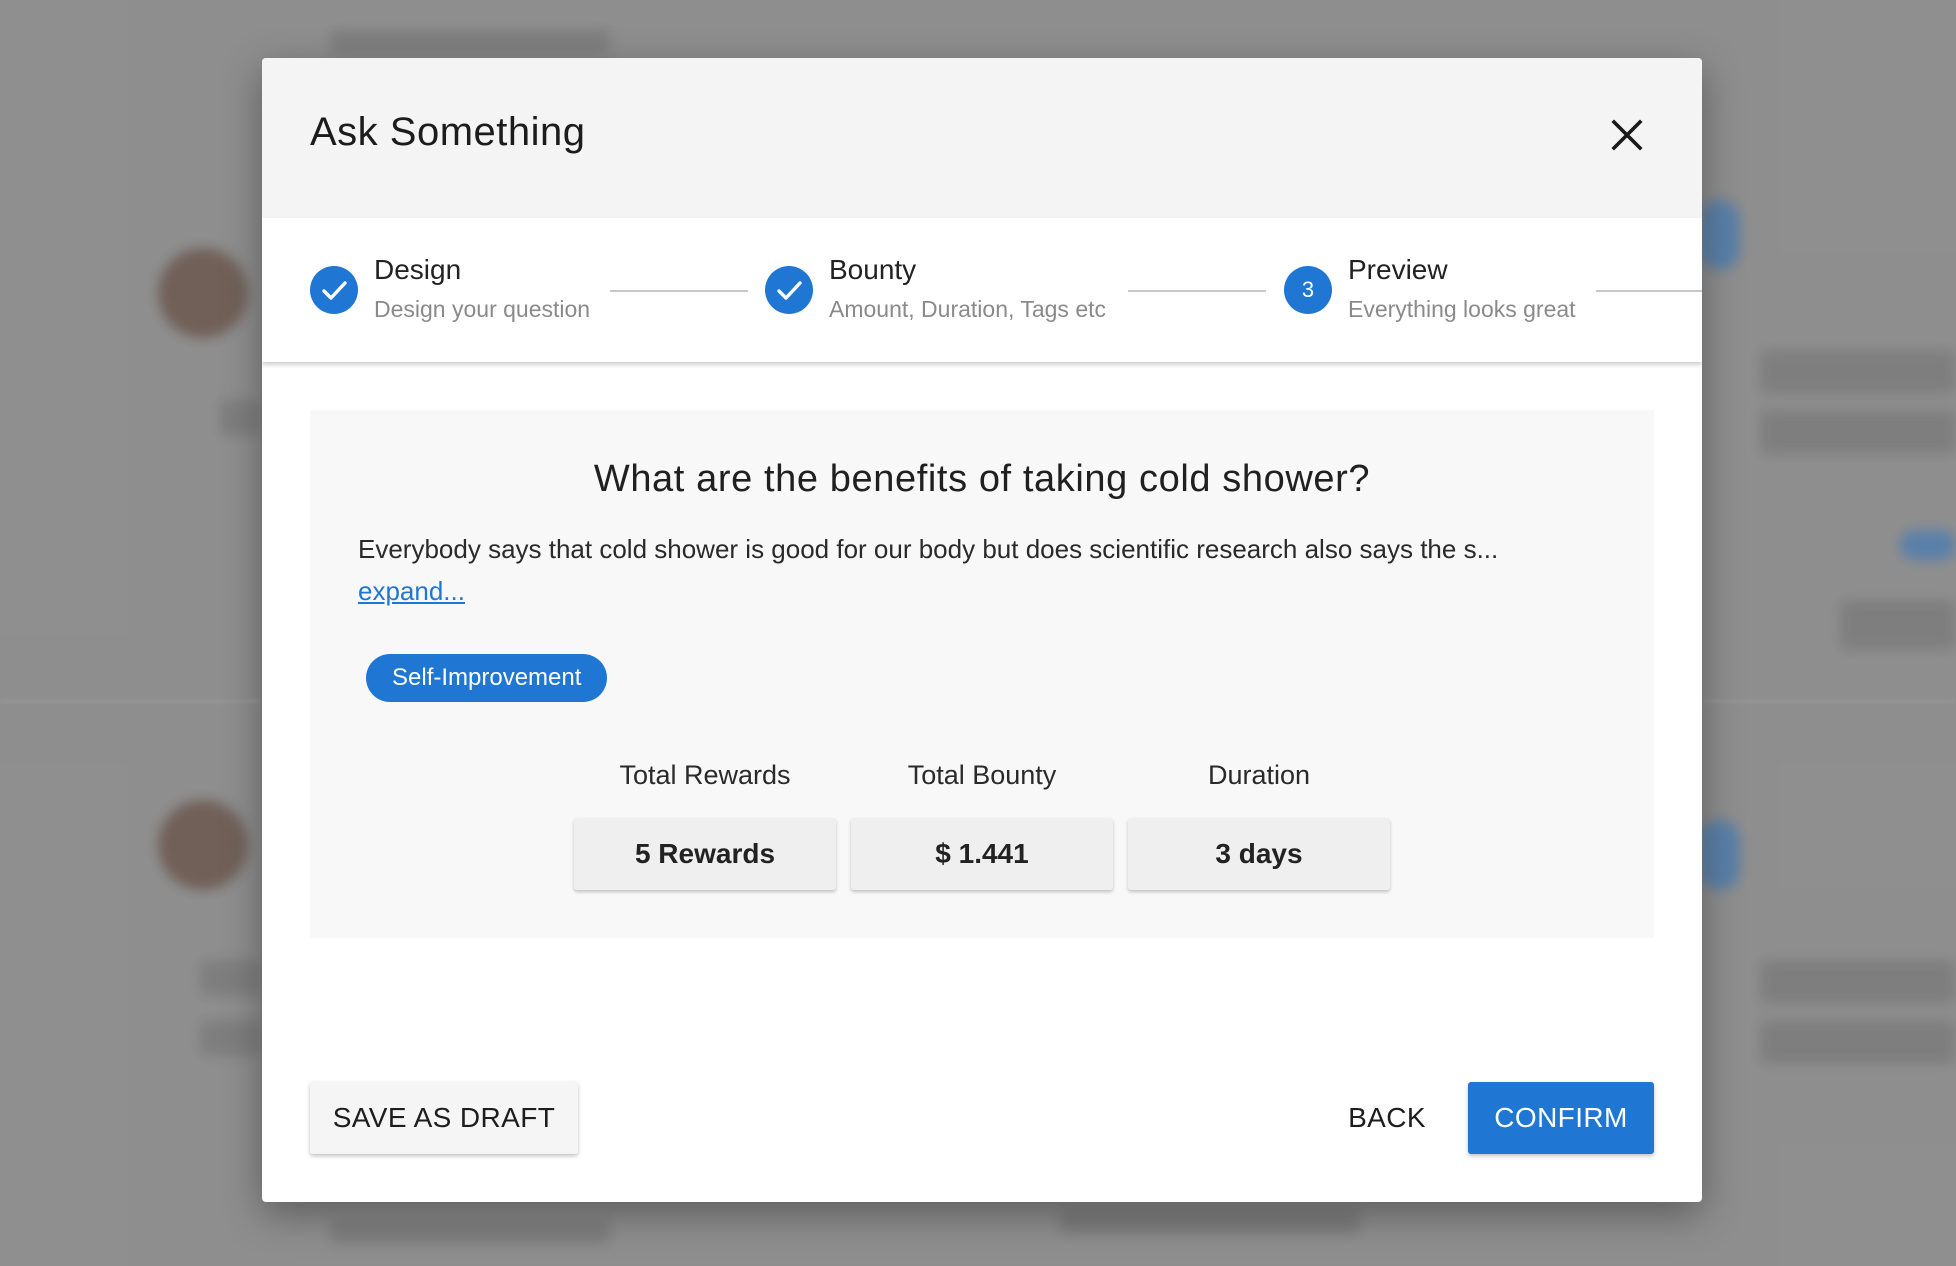 The image size is (1956, 1266). What do you see at coordinates (448, 132) in the screenshot?
I see `dialog-title: Ask Something` at bounding box center [448, 132].